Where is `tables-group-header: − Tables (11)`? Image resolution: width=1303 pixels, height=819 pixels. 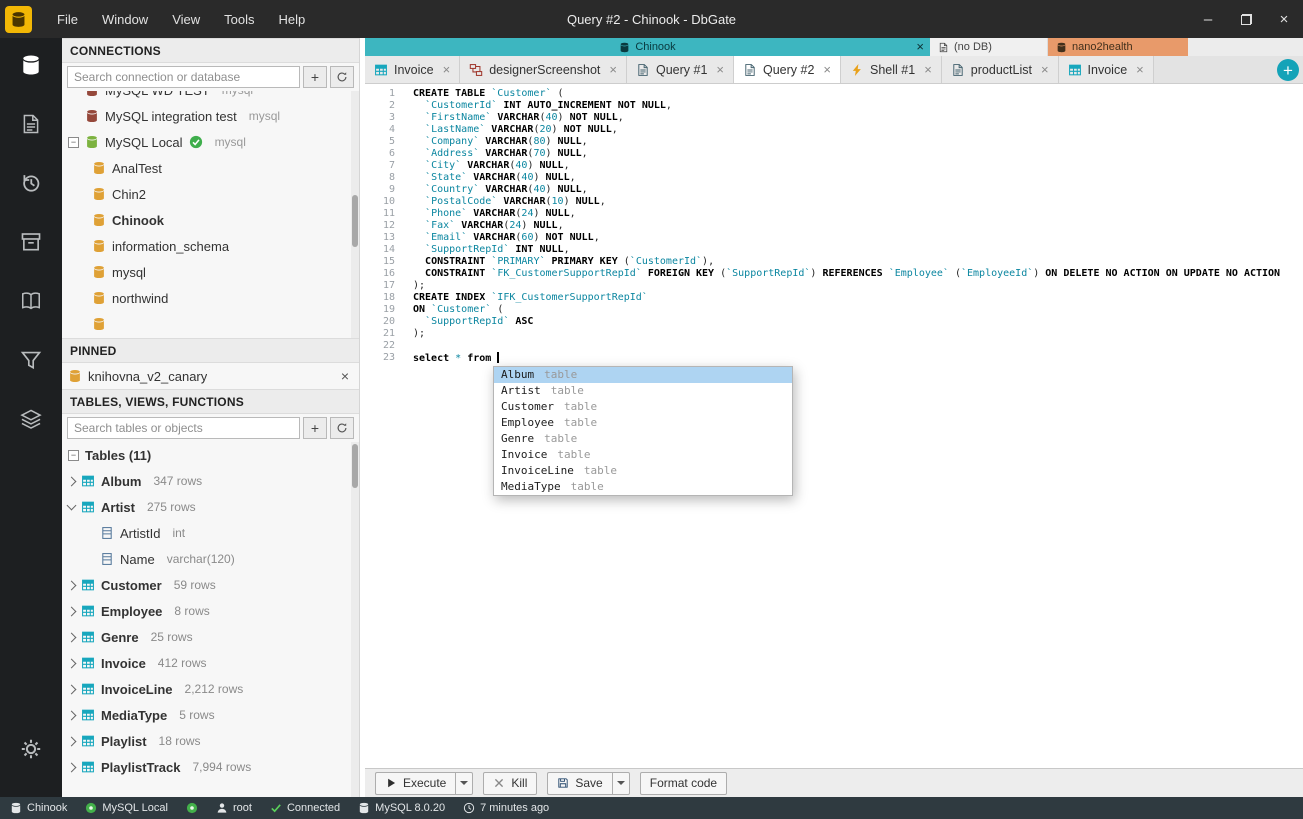 tables-group-header: − Tables (11) is located at coordinates (210, 455).